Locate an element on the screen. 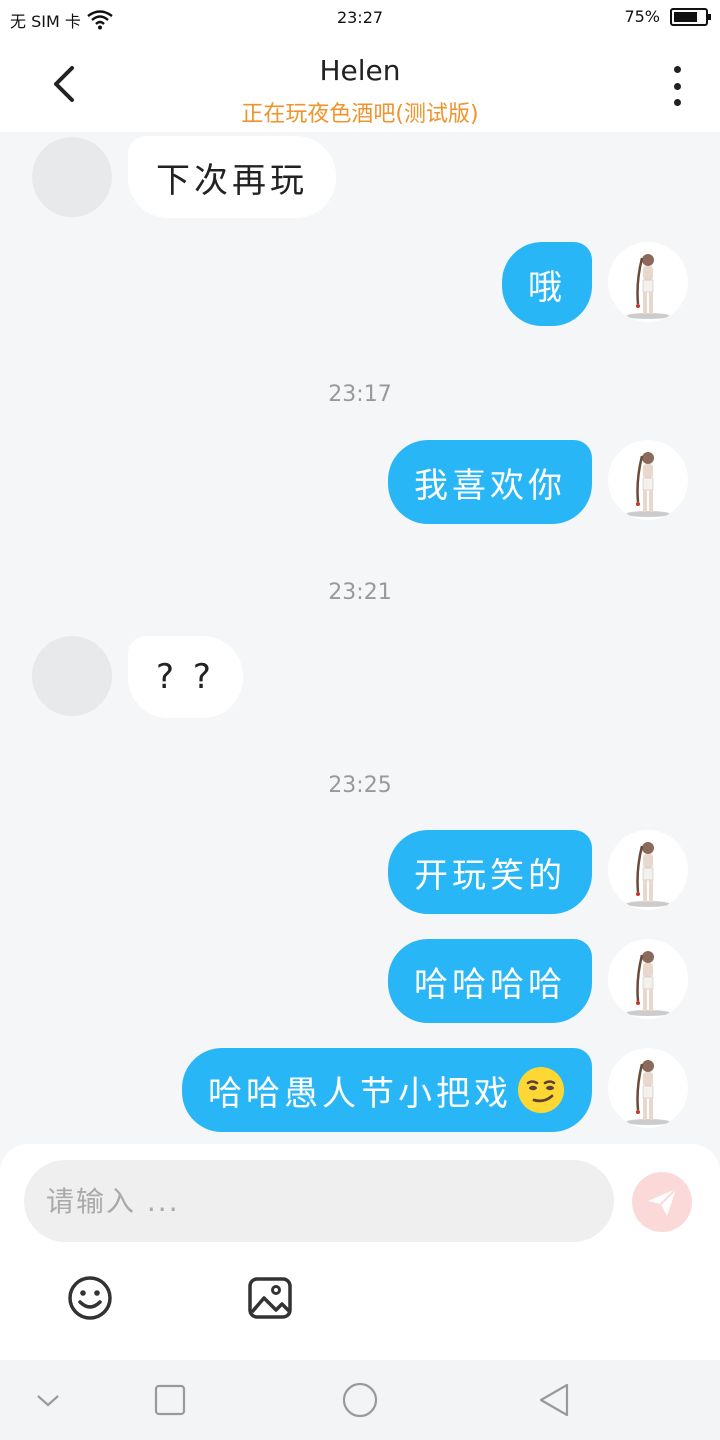 The height and width of the screenshot is (1440, 720). message-input is located at coordinates (319, 1201).